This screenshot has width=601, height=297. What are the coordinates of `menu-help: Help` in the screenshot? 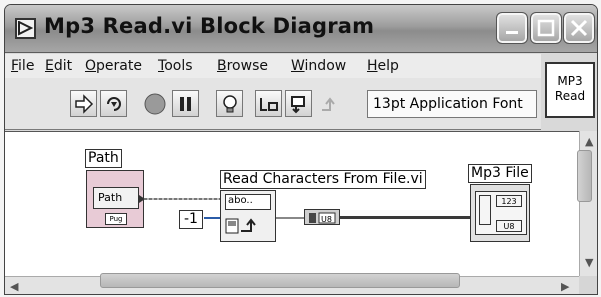 It's located at (383, 66).